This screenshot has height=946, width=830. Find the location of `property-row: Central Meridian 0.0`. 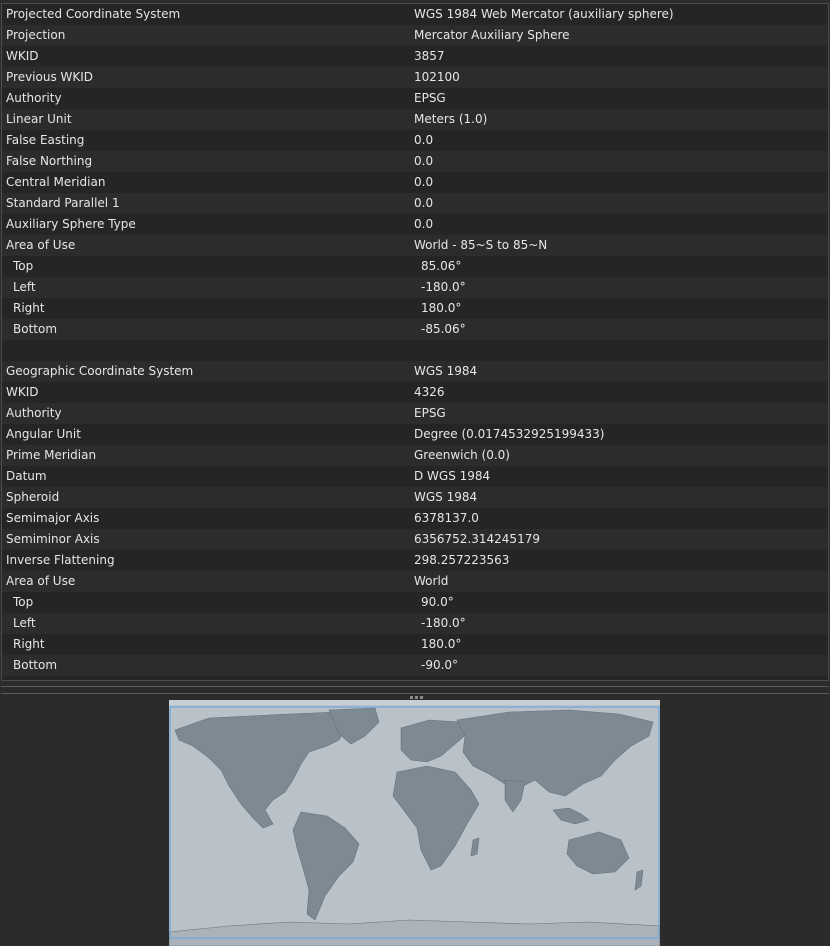

property-row: Central Meridian 0.0 is located at coordinates (415, 182).